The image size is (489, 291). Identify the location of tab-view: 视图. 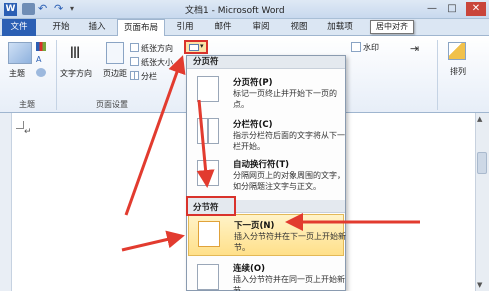
(299, 27).